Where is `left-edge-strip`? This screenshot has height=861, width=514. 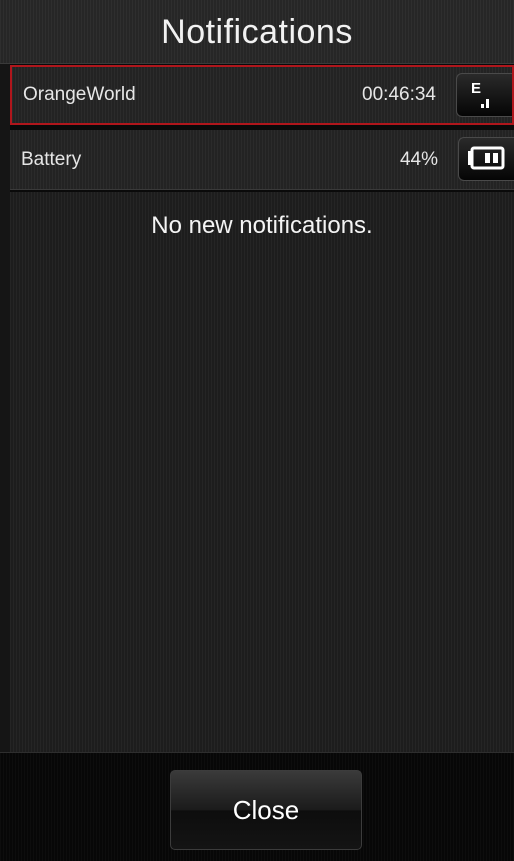 left-edge-strip is located at coordinates (5, 409).